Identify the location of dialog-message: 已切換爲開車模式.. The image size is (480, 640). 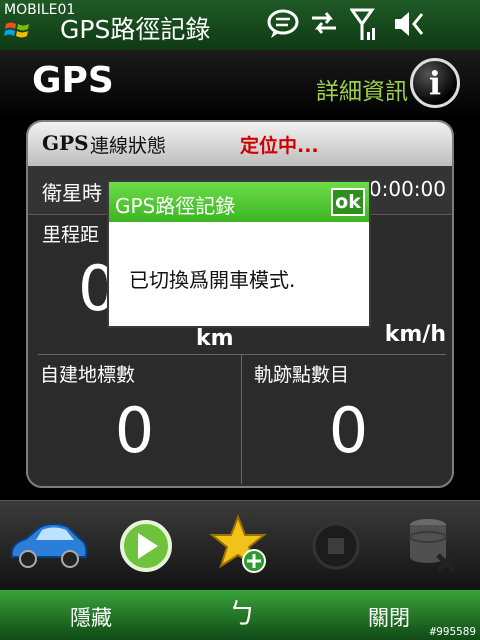
(212, 280).